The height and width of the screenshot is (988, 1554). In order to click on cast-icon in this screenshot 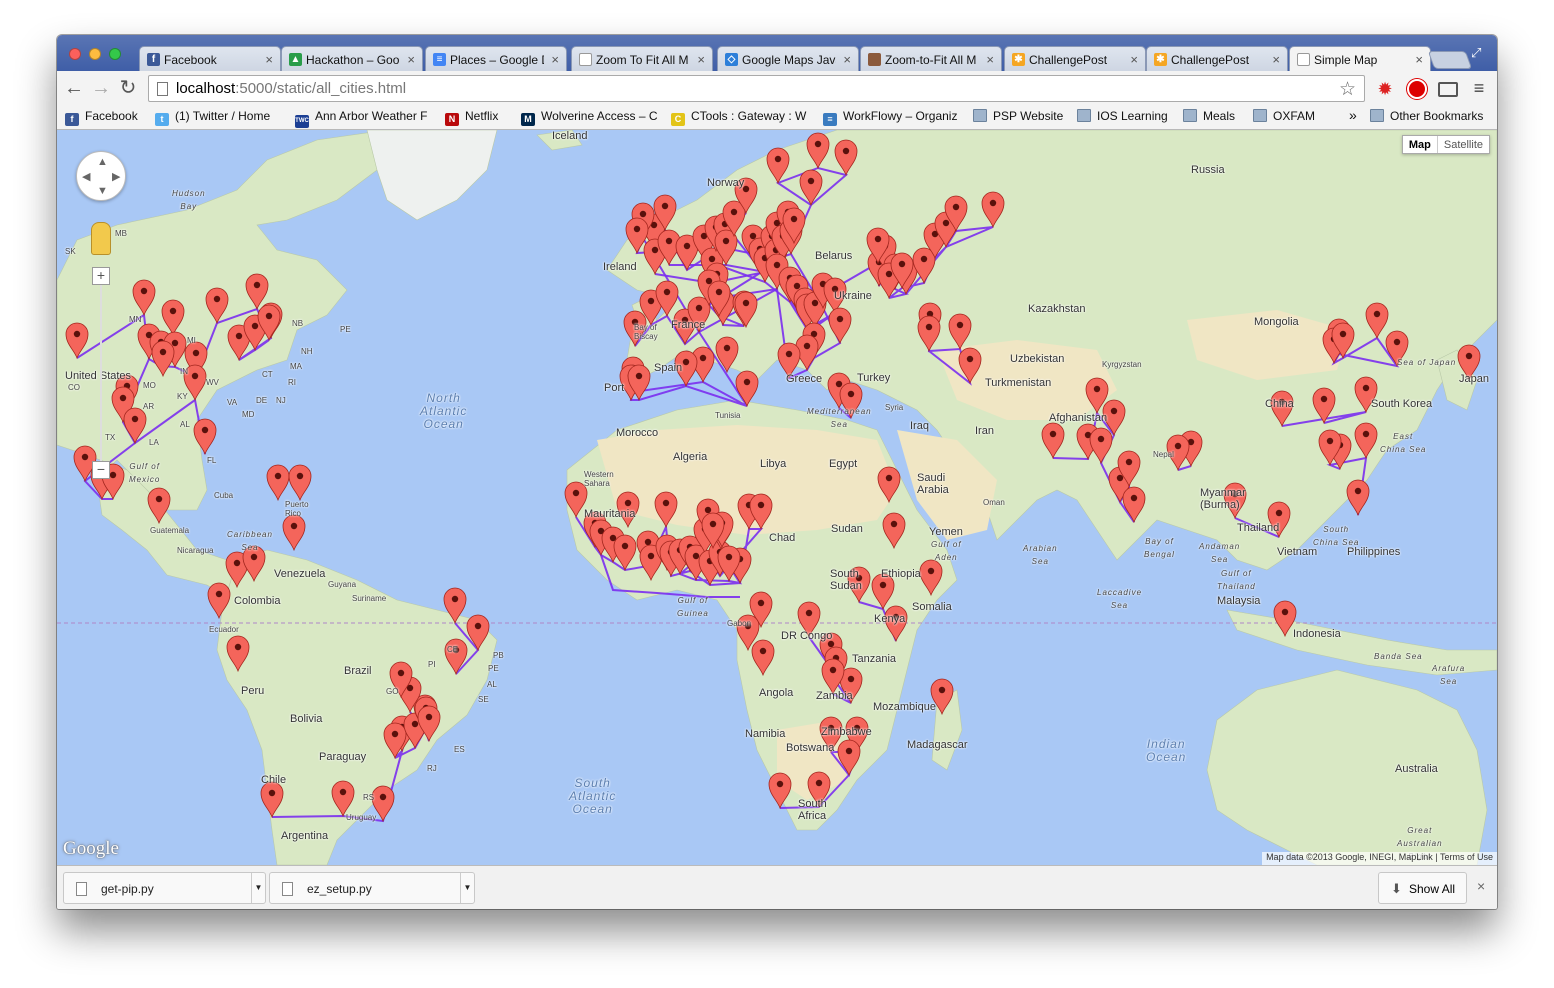, I will do `click(1448, 89)`.